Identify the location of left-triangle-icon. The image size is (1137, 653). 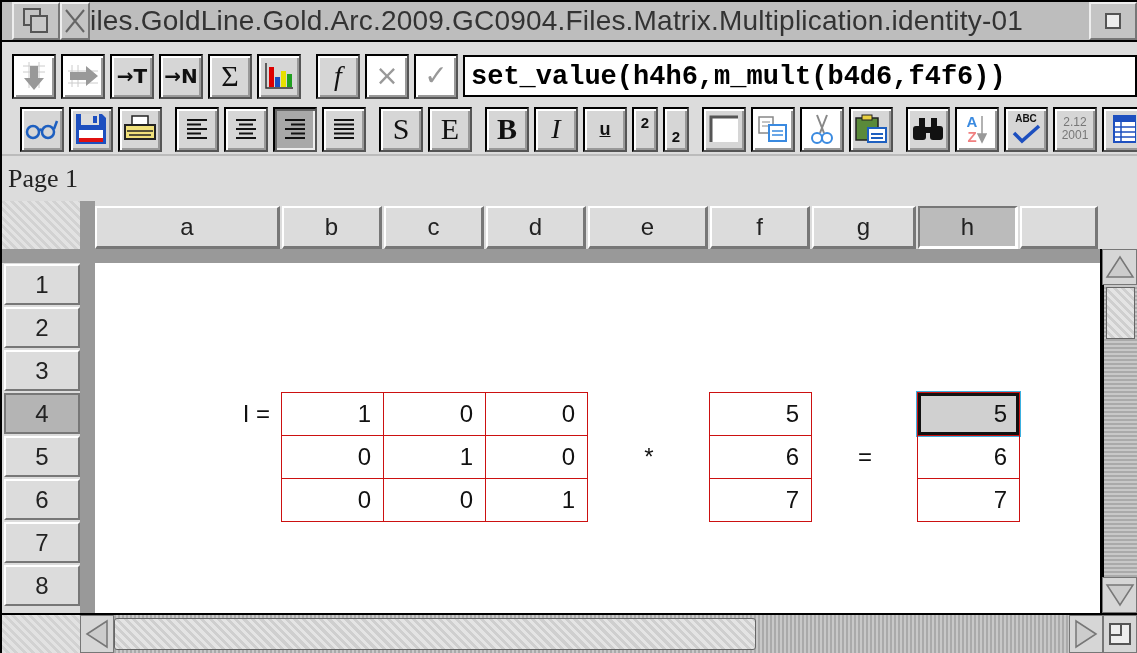
(97, 634).